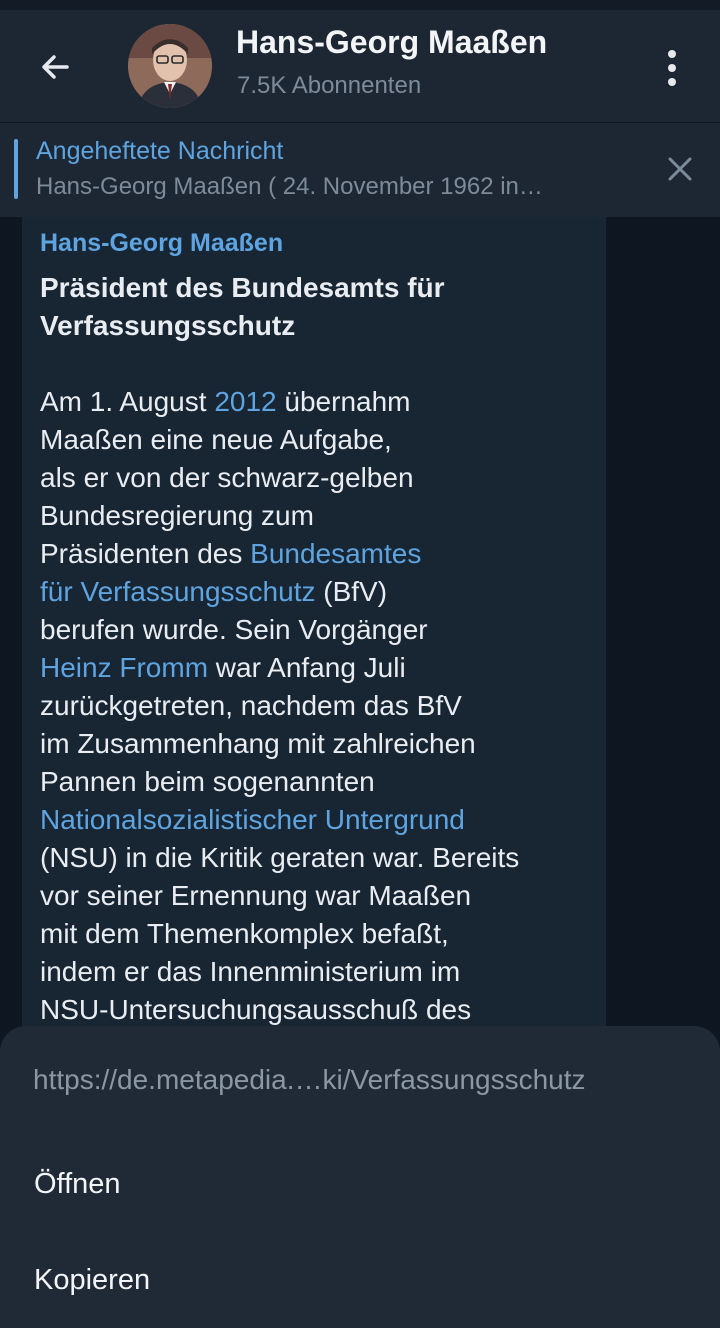 The height and width of the screenshot is (1328, 720). I want to click on subscriber-count: 7.5K Abonnenten, so click(329, 85).